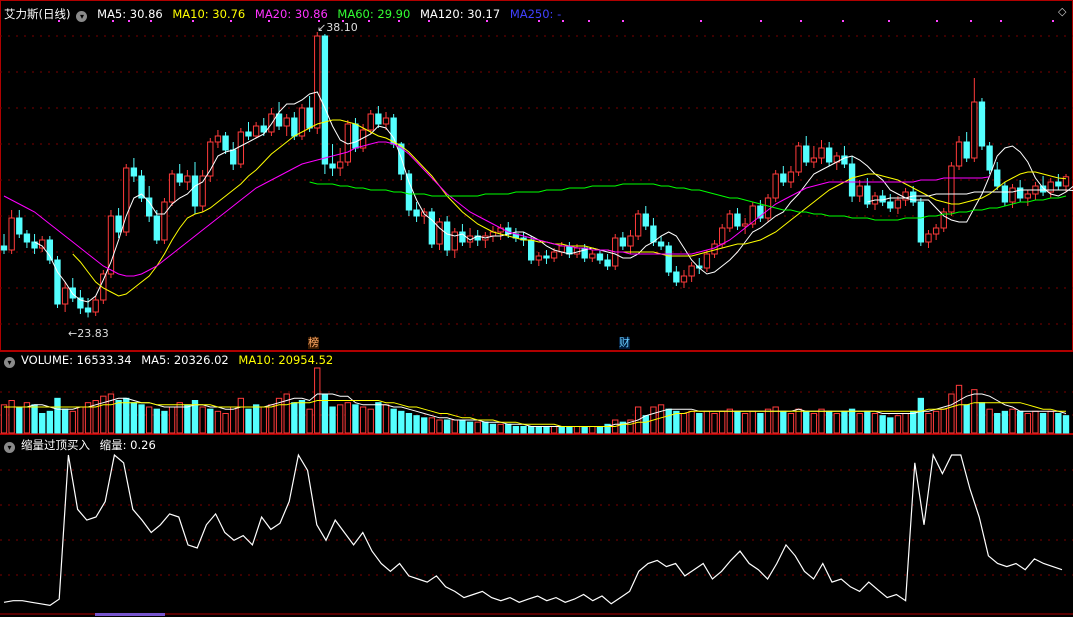 This screenshot has width=1073, height=617. I want to click on indicator-settings-icon: ▾, so click(9, 447).